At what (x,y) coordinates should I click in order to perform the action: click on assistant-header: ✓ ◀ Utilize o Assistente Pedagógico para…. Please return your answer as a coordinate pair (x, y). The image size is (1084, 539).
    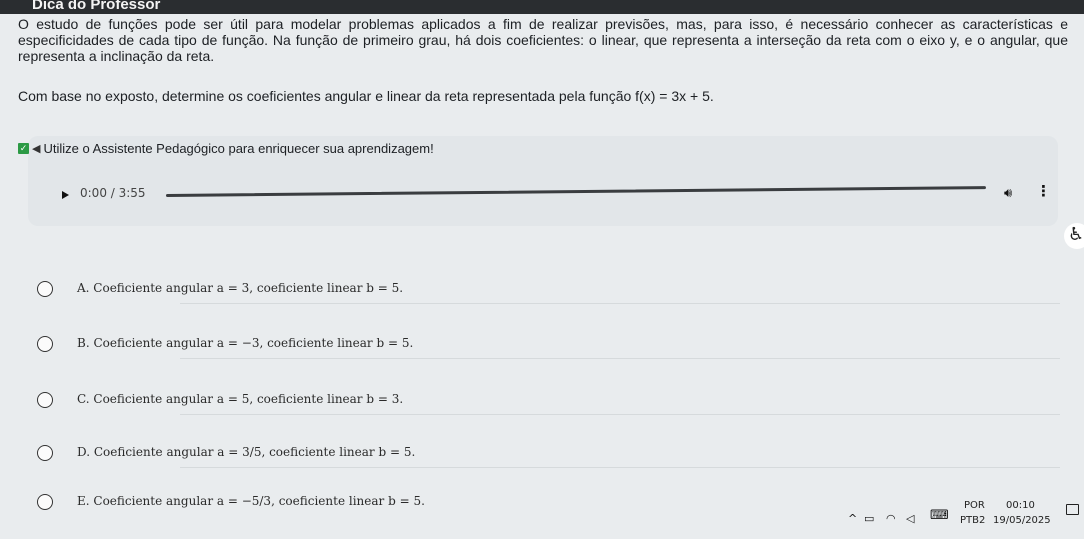
    Looking at the image, I should click on (226, 148).